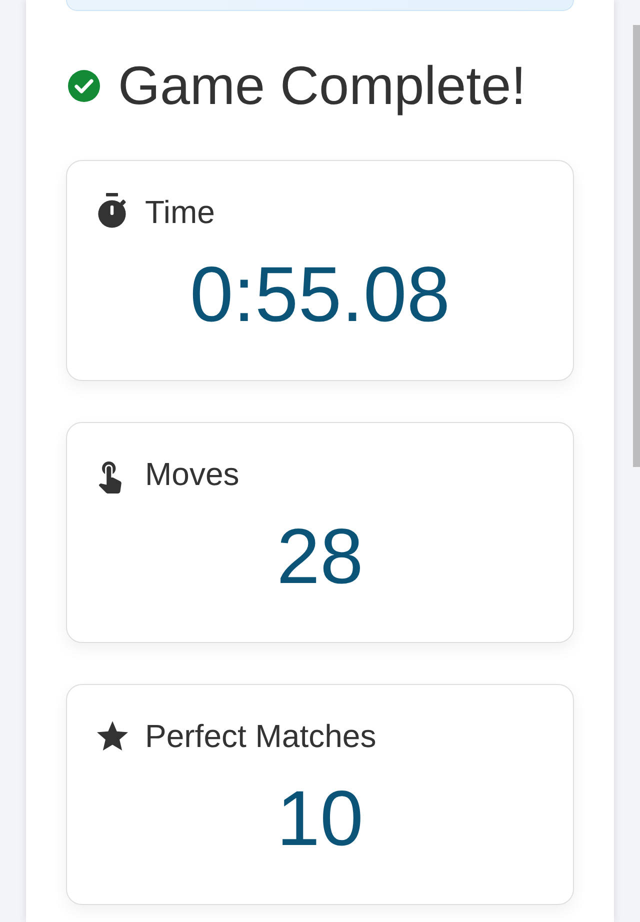 The image size is (640, 922). Describe the element at coordinates (111, 477) in the screenshot. I see `tapping-hand-icon` at that location.